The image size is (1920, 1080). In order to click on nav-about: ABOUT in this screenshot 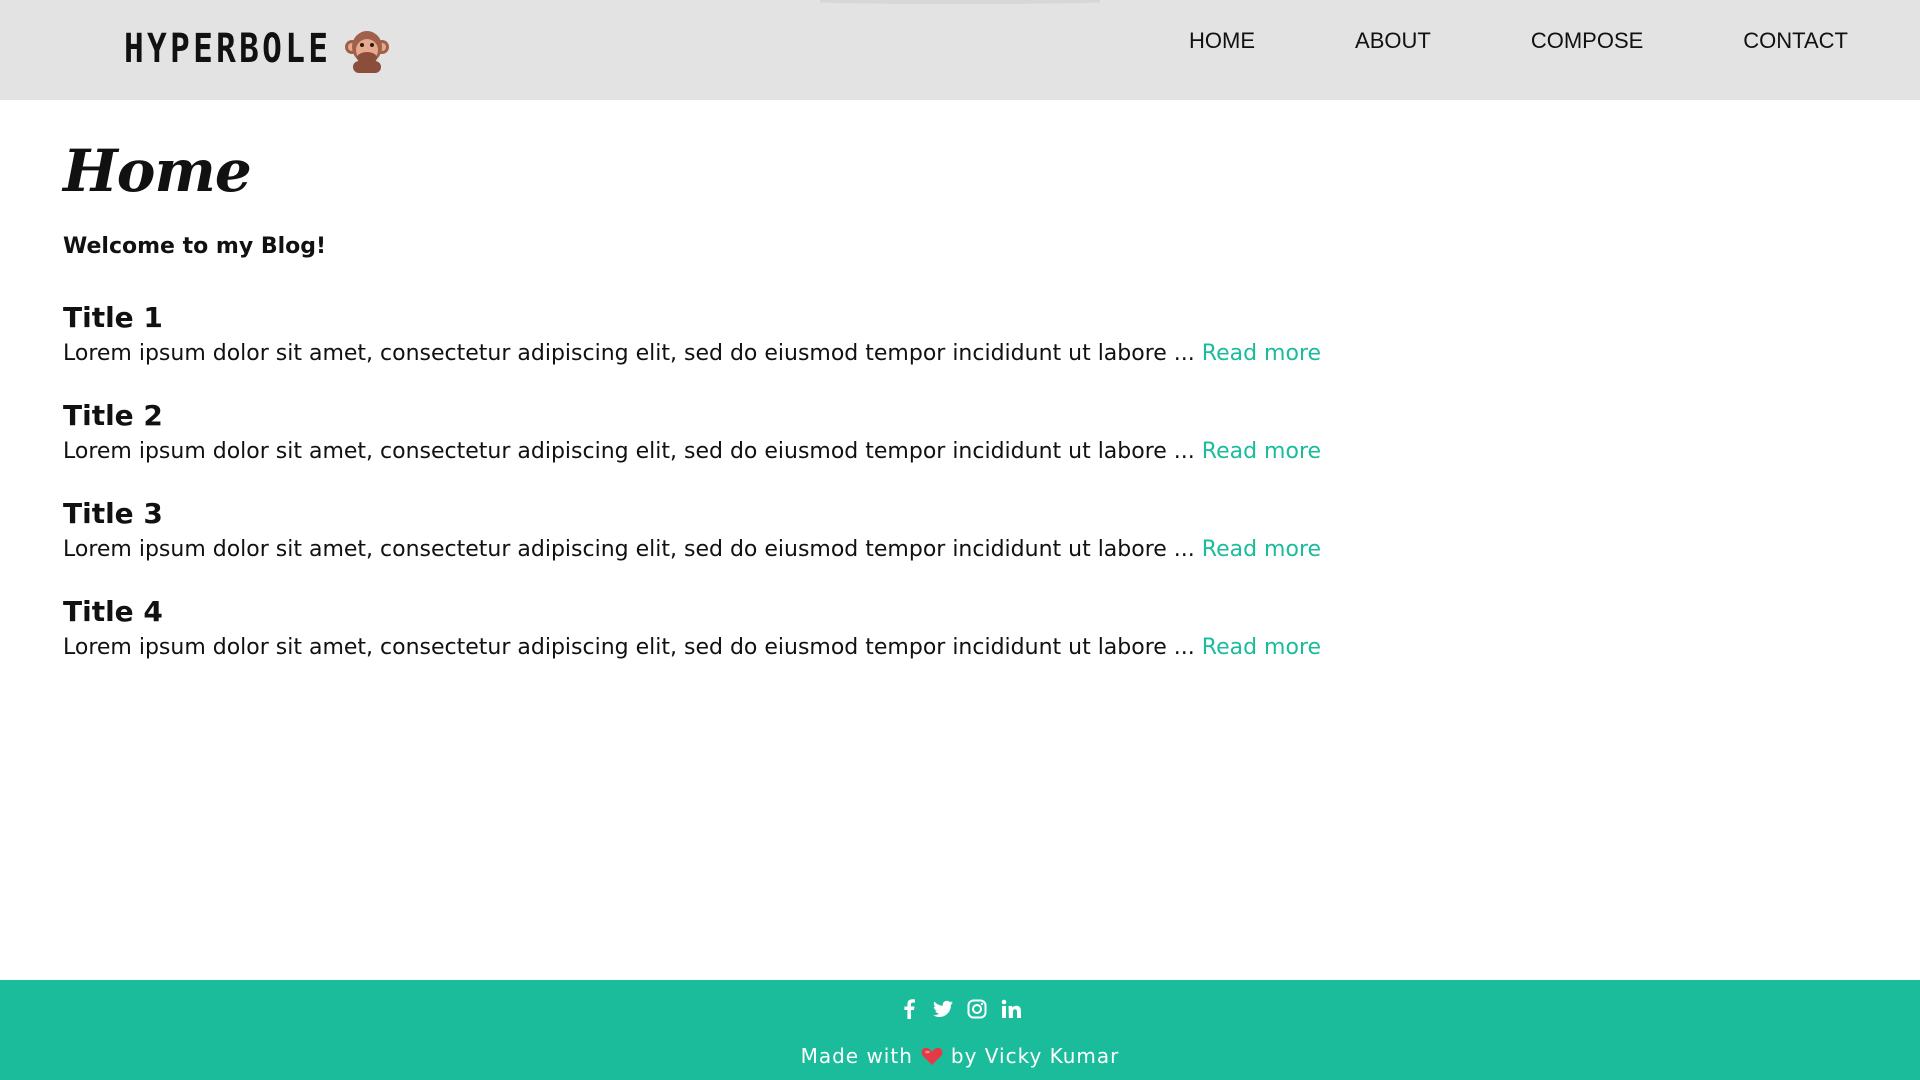, I will do `click(1393, 41)`.